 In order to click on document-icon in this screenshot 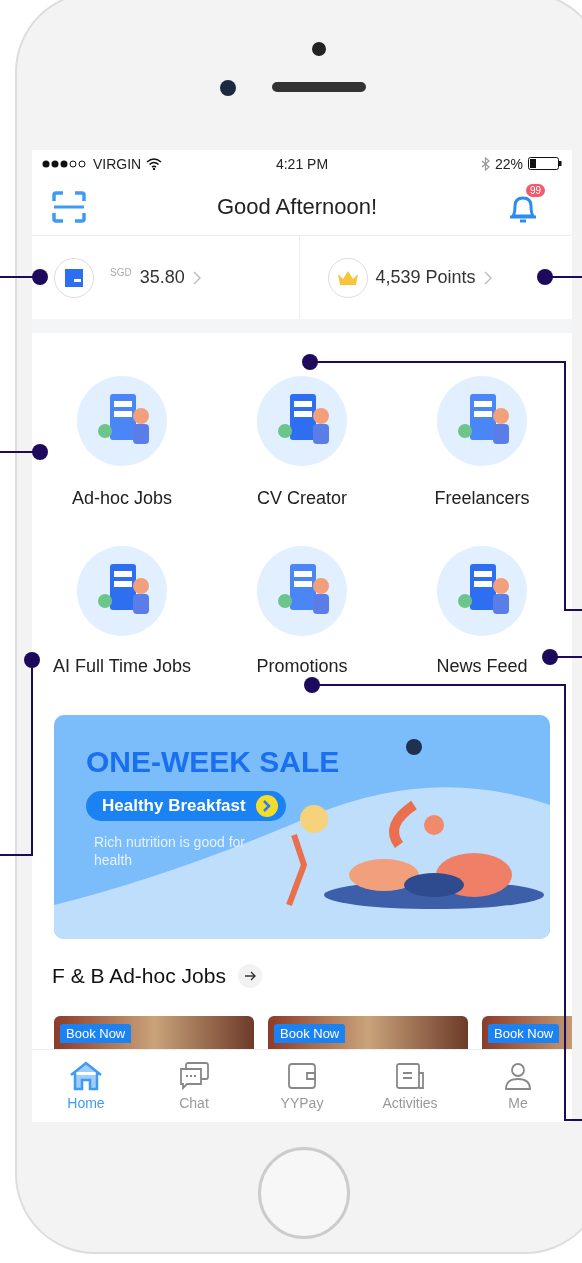, I will do `click(410, 1076)`.